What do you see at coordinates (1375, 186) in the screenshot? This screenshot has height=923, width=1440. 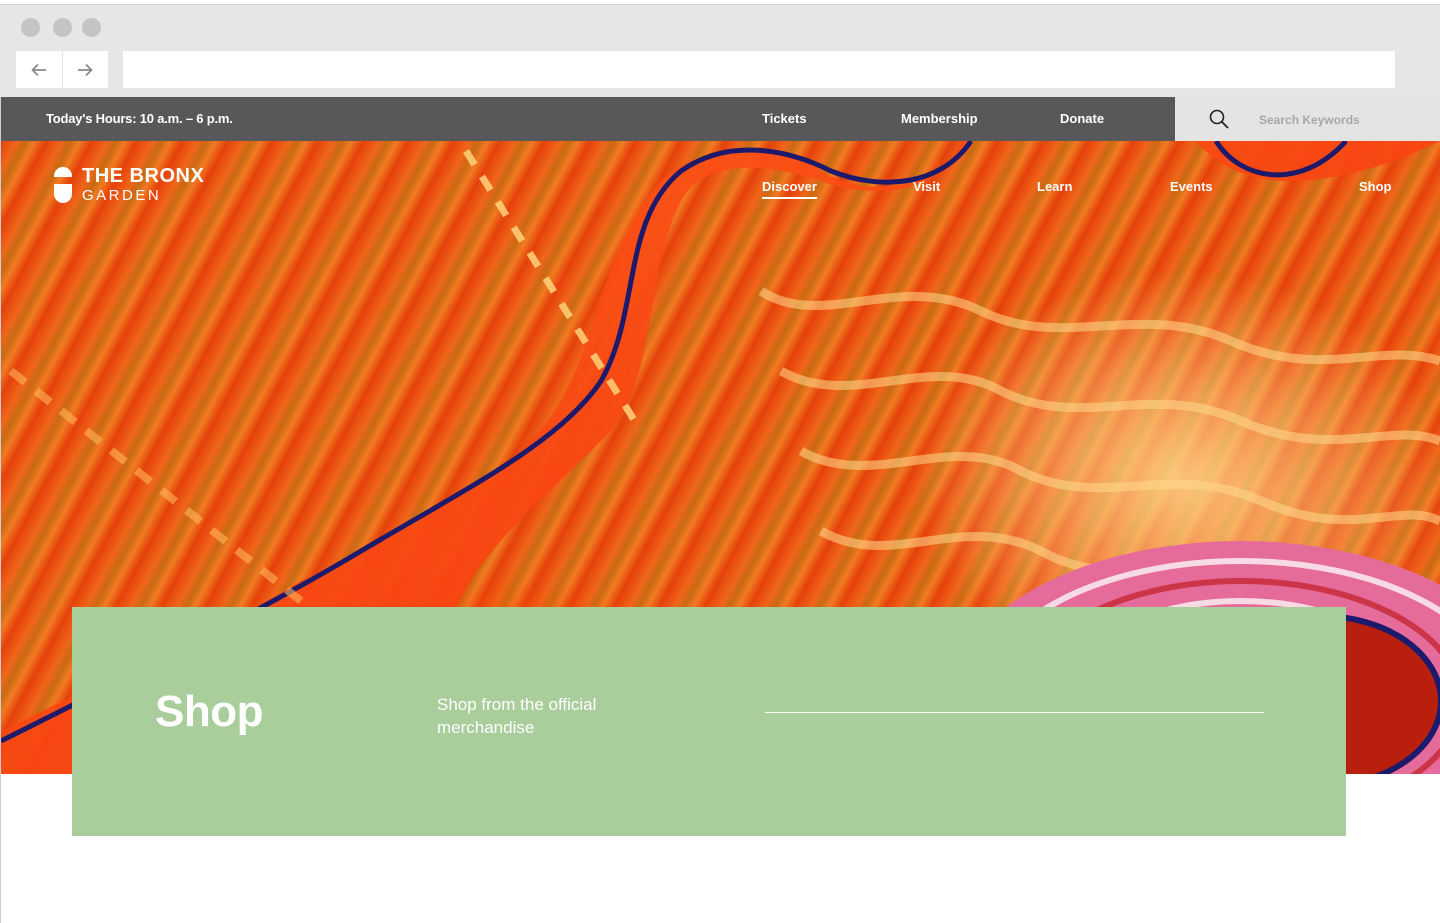 I see `nav-shop: Shop` at bounding box center [1375, 186].